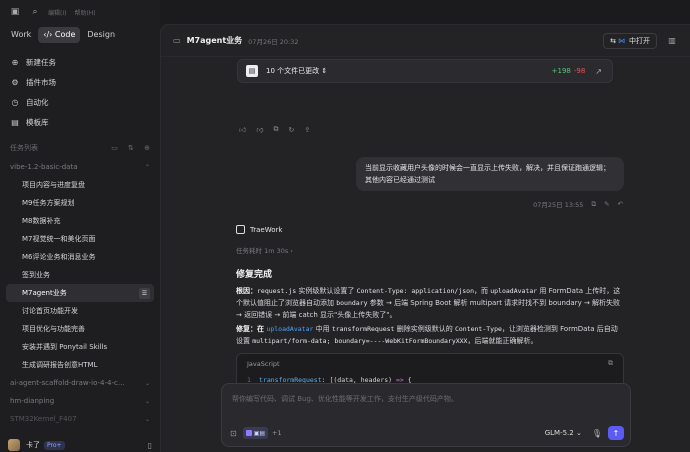 This screenshot has height=452, width=690. I want to click on plus-icon: ⊕, so click(15, 62).